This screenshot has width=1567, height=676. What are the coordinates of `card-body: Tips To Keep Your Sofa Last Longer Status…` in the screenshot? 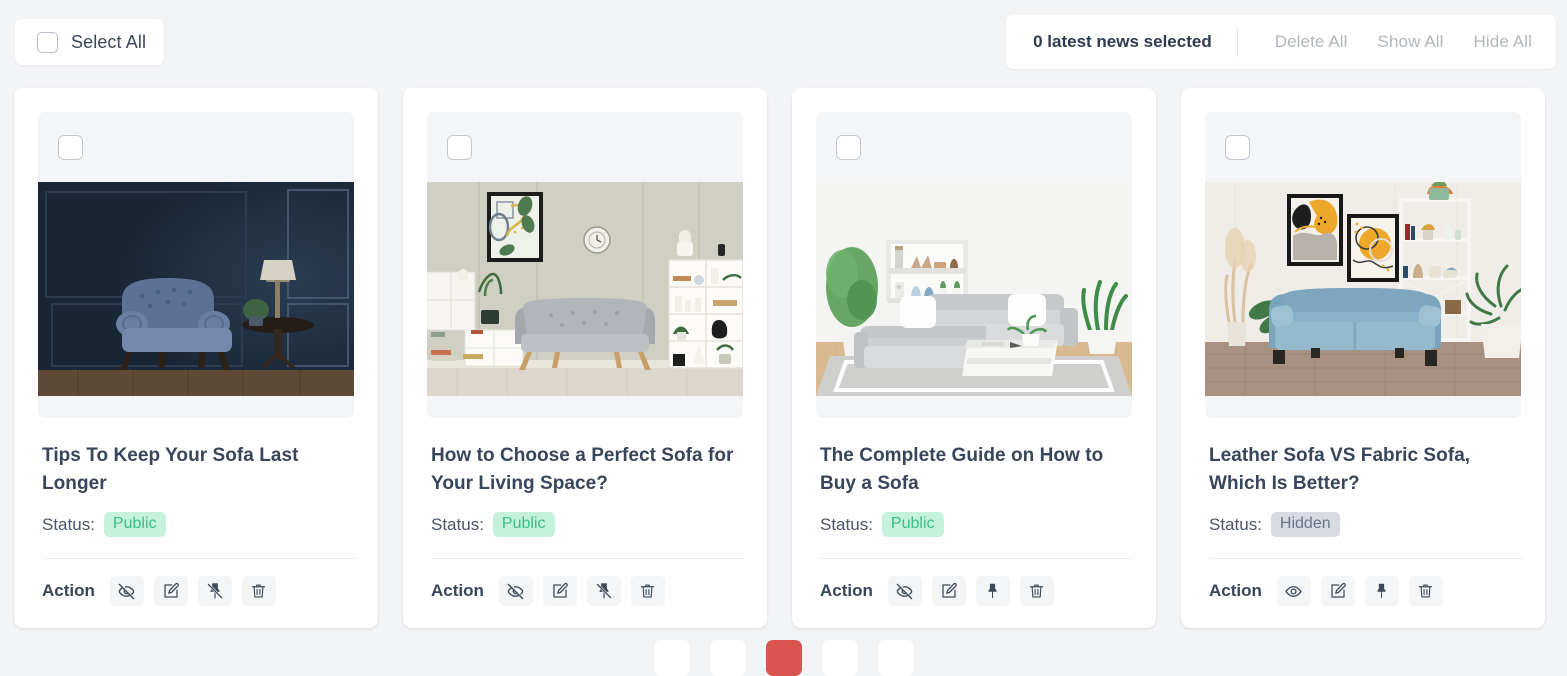 It's located at (199, 524).